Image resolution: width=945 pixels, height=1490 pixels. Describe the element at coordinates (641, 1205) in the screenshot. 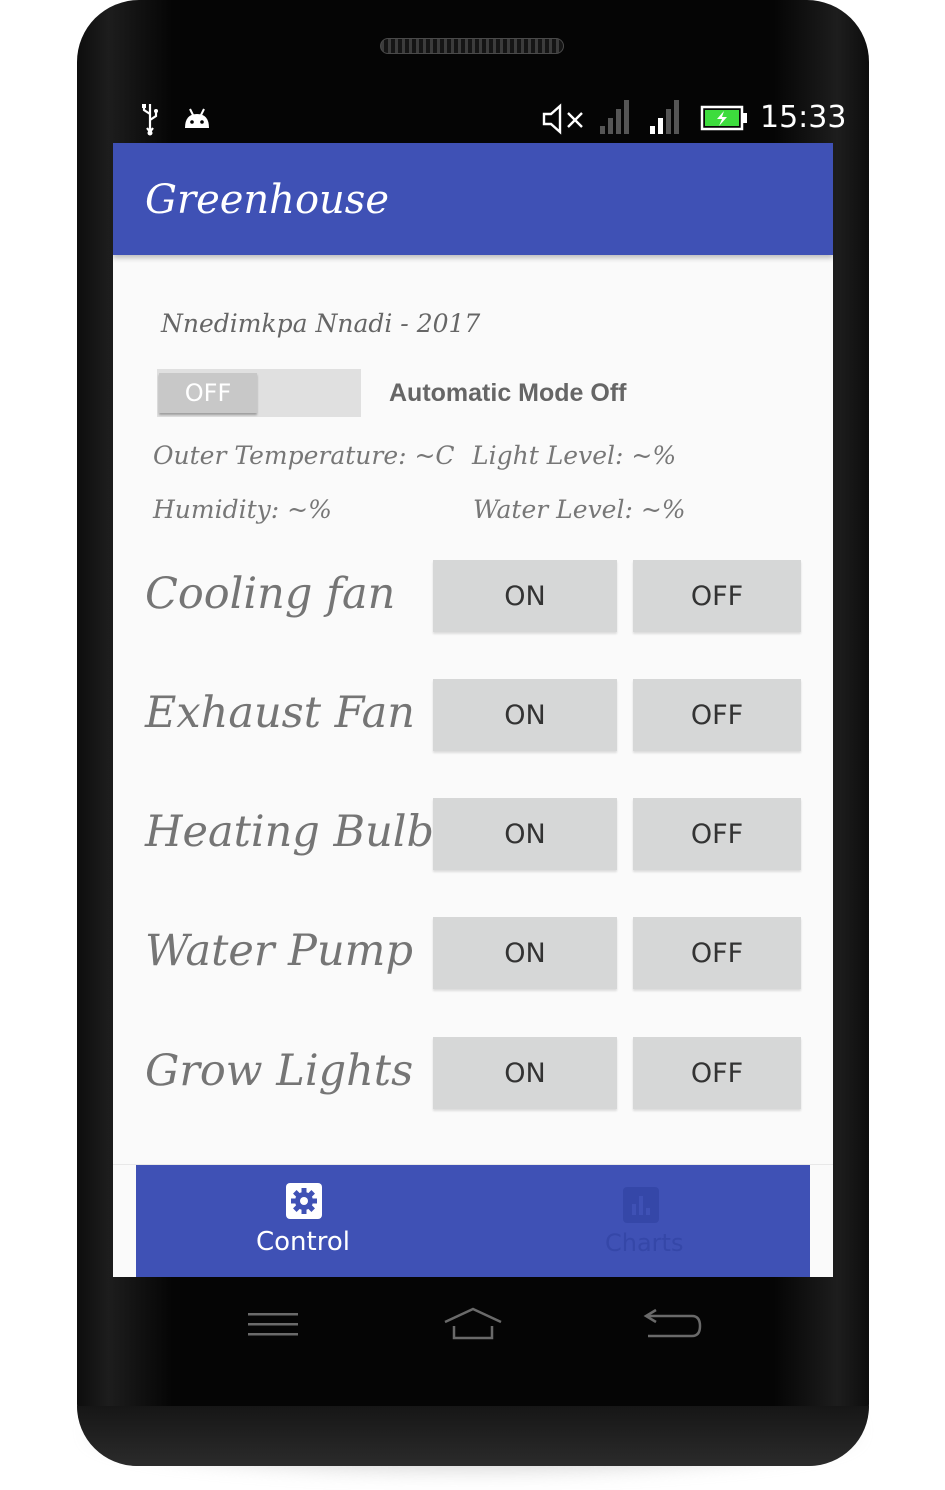

I see `bar-chart-icon` at that location.